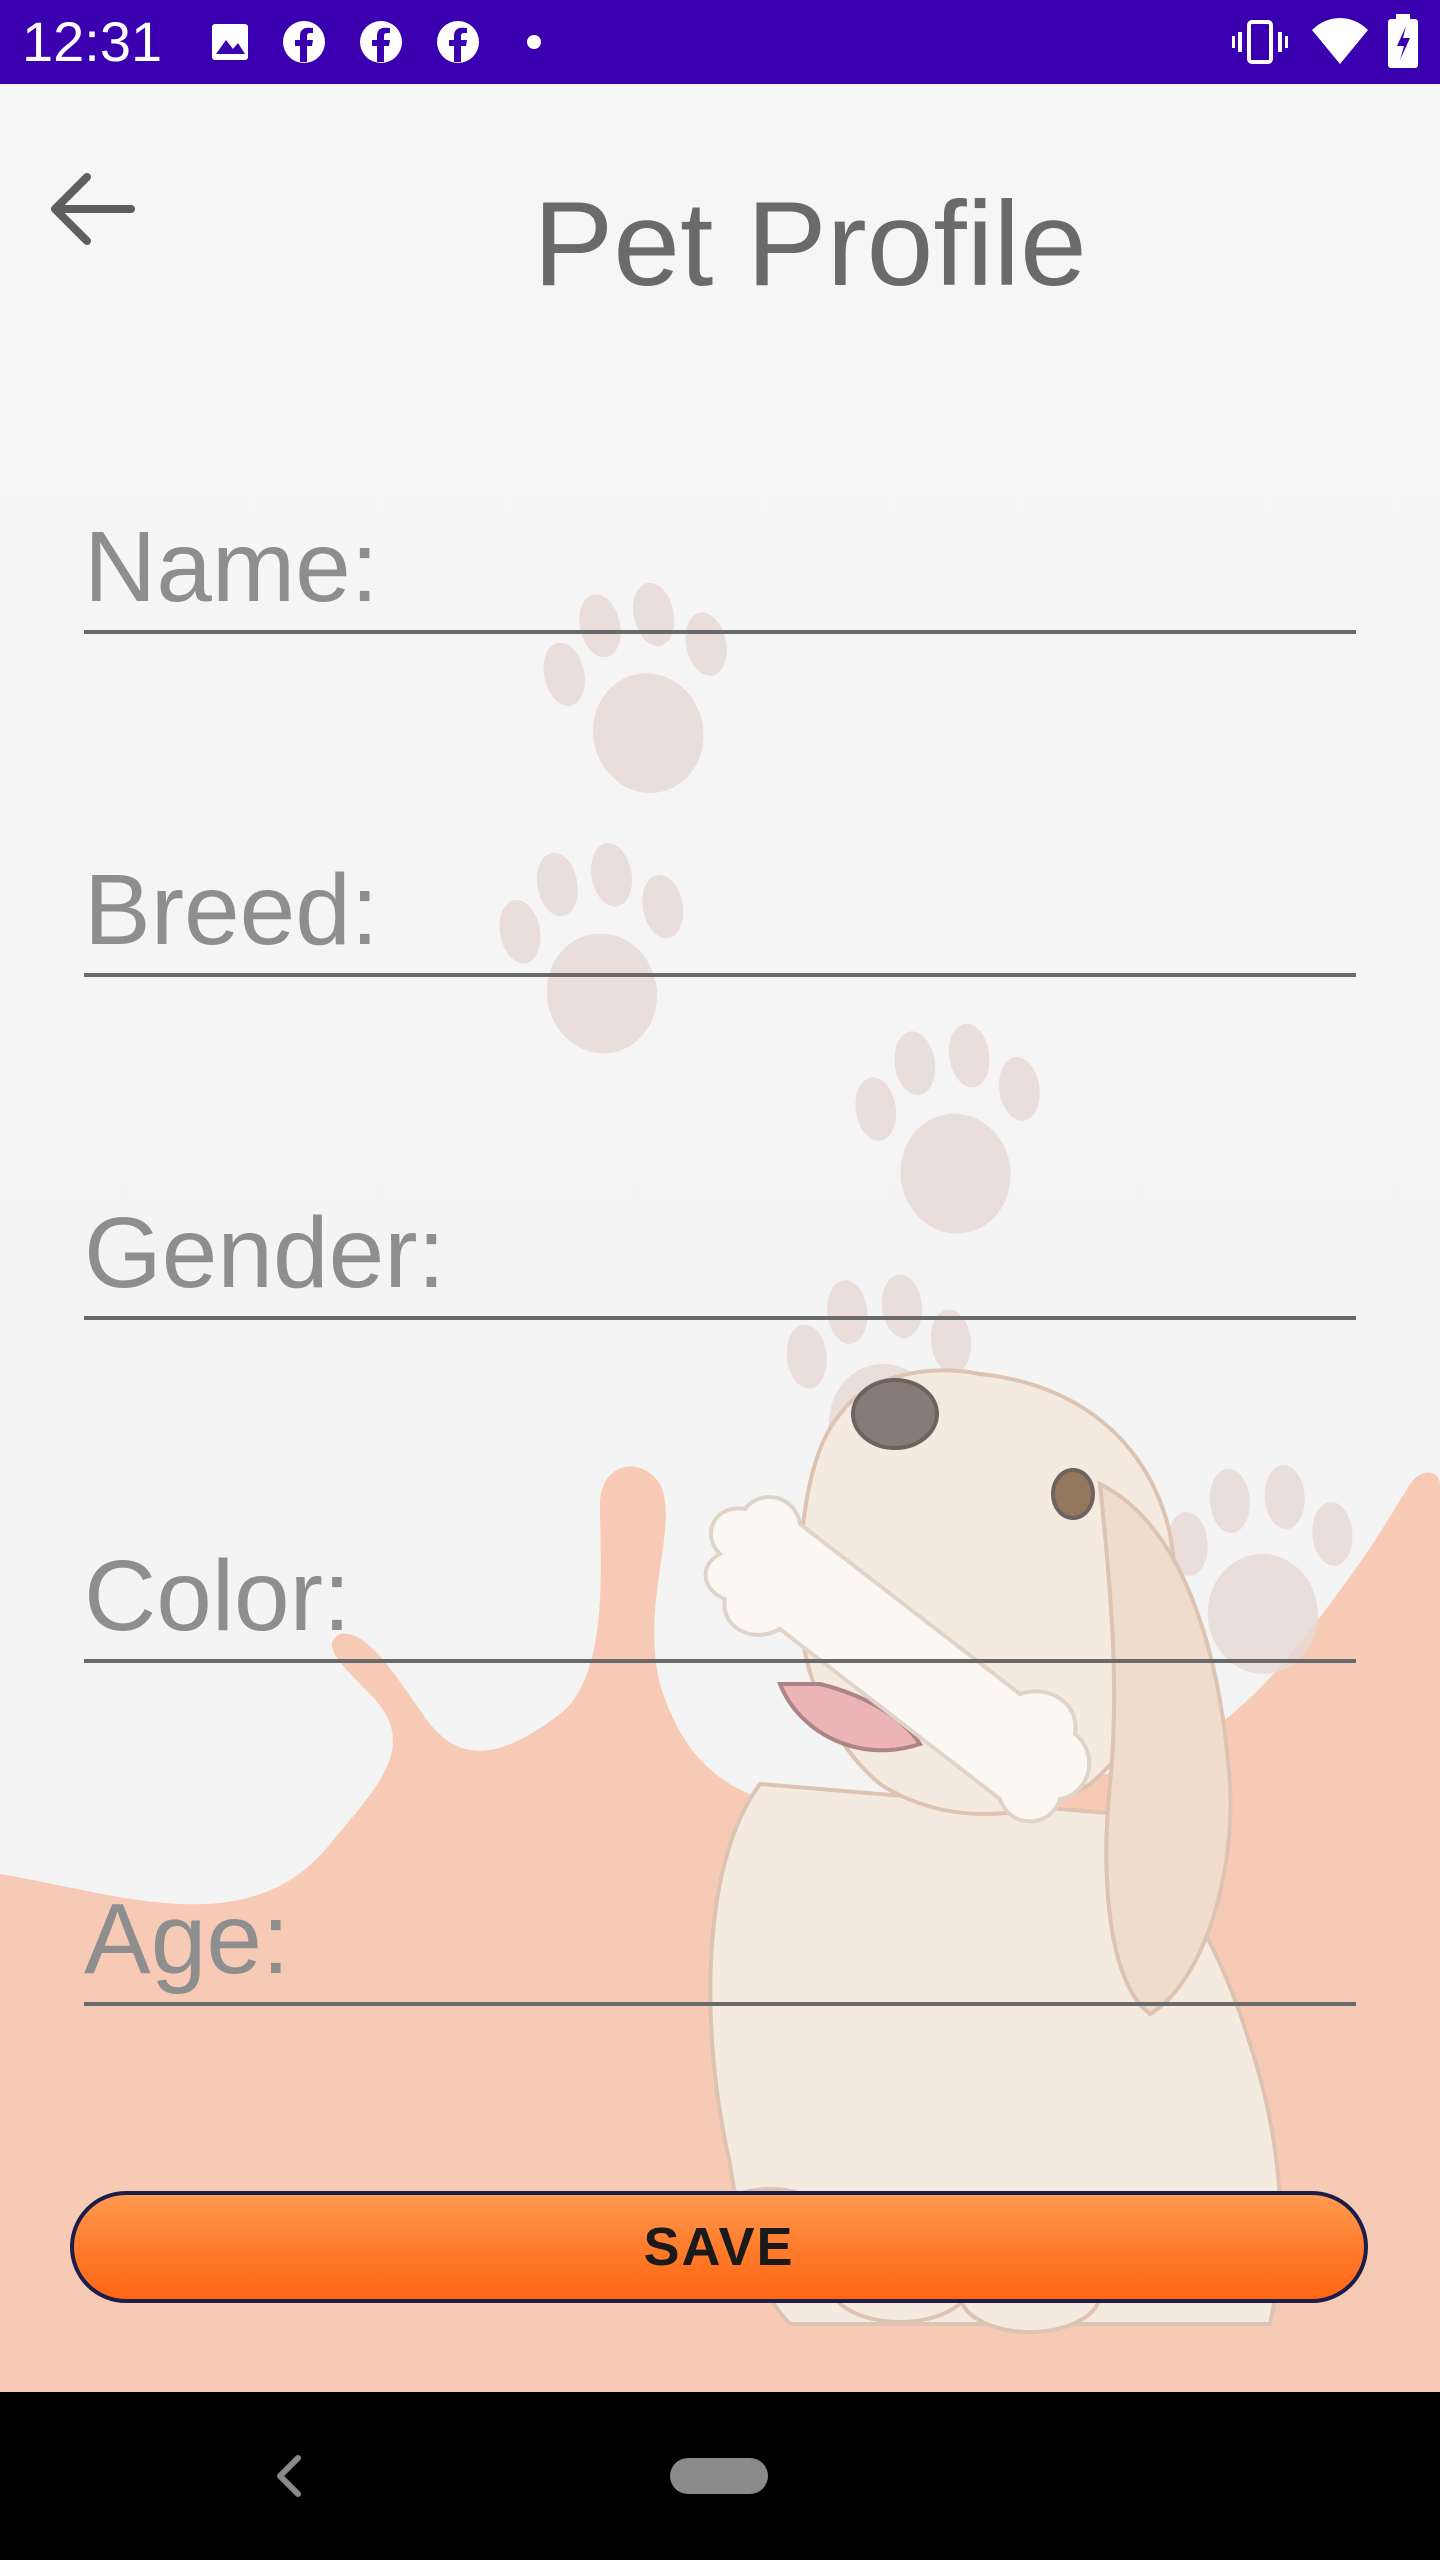 This screenshot has height=2560, width=1440. I want to click on name-input, so click(720, 570).